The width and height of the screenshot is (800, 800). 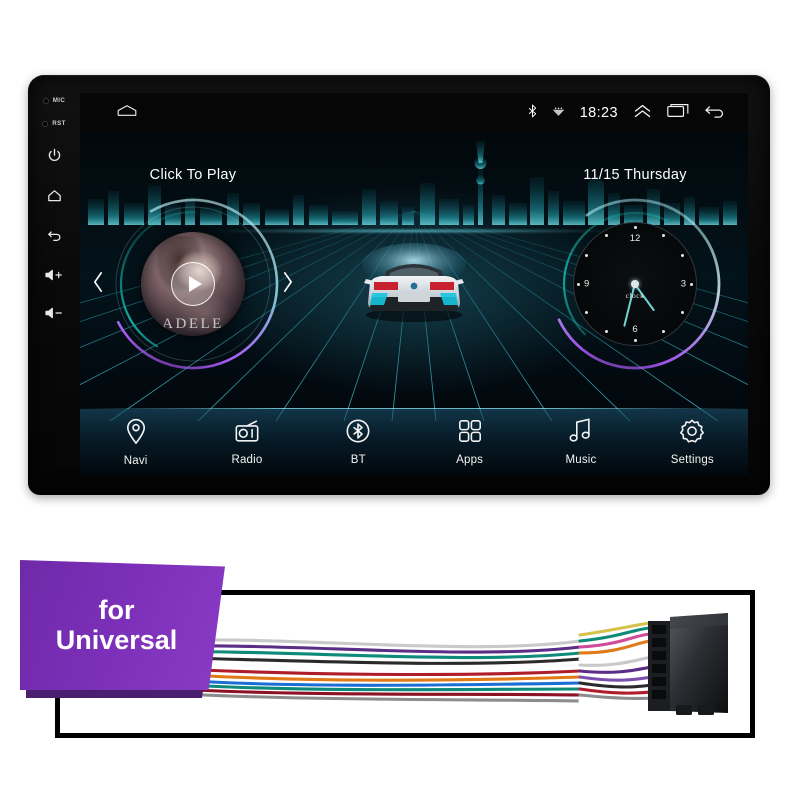 What do you see at coordinates (127, 113) in the screenshot?
I see `statusbar-home-icon` at bounding box center [127, 113].